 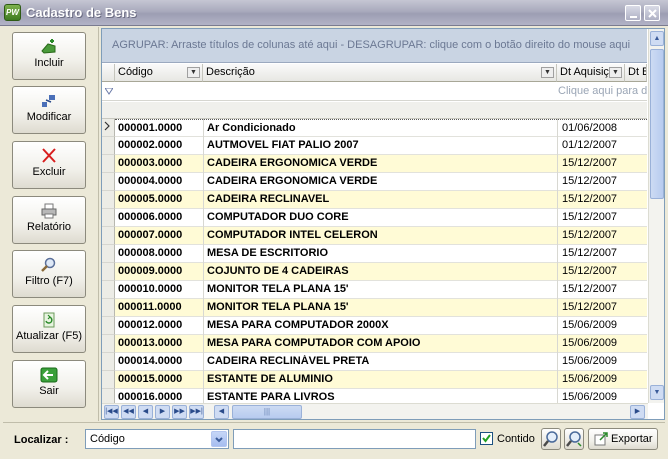 What do you see at coordinates (219, 439) in the screenshot?
I see `chevron-down-icon` at bounding box center [219, 439].